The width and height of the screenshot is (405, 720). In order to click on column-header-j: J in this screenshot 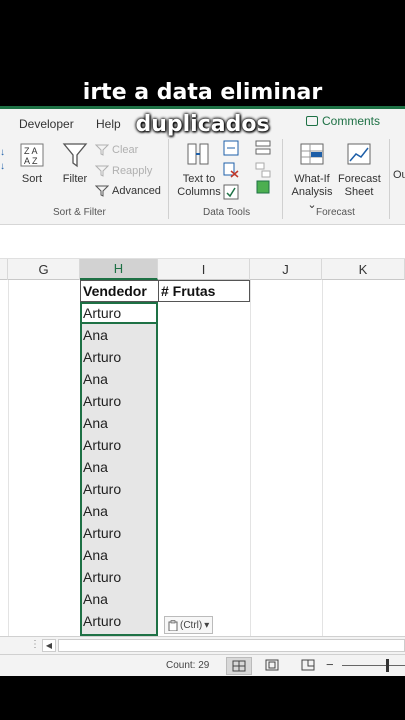, I will do `click(286, 269)`.